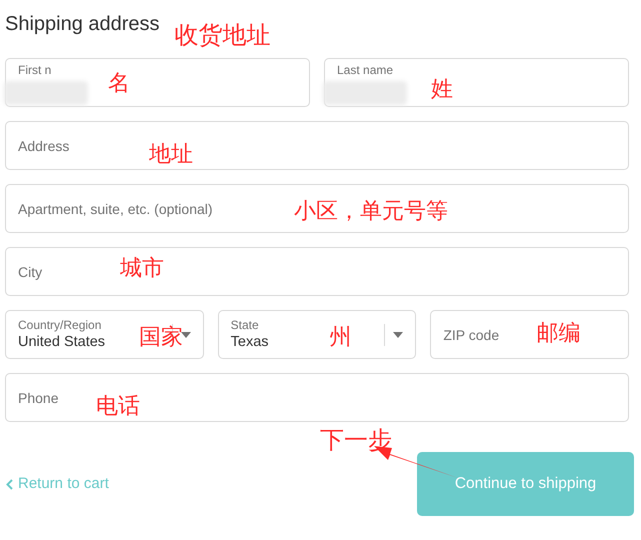 Image resolution: width=641 pixels, height=540 pixels. What do you see at coordinates (62, 342) in the screenshot?
I see `field-value: United States` at bounding box center [62, 342].